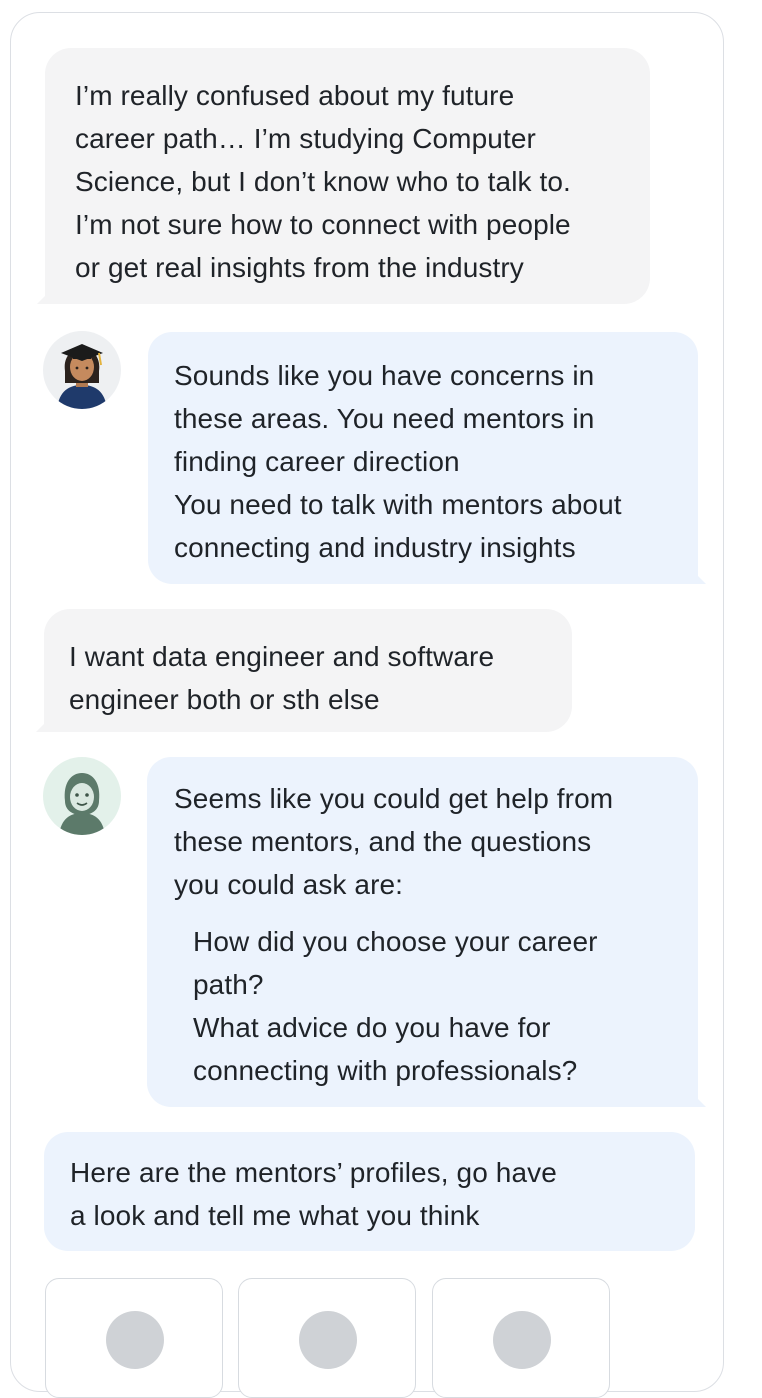 This screenshot has width=762, height=1398. I want to click on message-line: or get real insights from the industry, so click(299, 267).